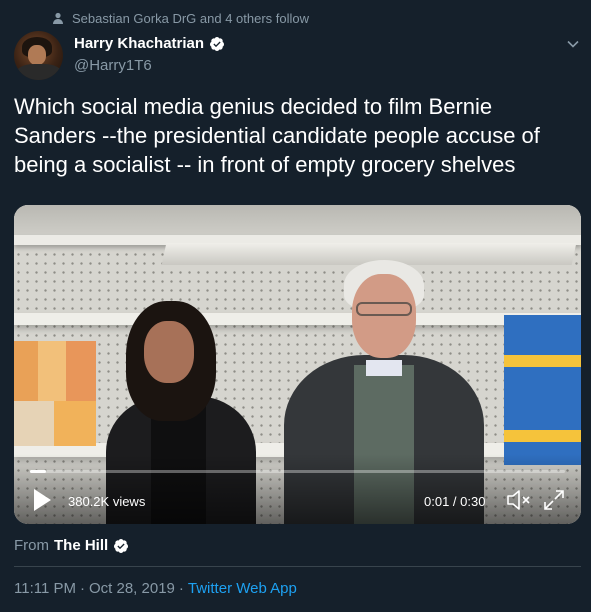 This screenshot has width=591, height=612. What do you see at coordinates (573, 44) in the screenshot?
I see `chevron-down-icon` at bounding box center [573, 44].